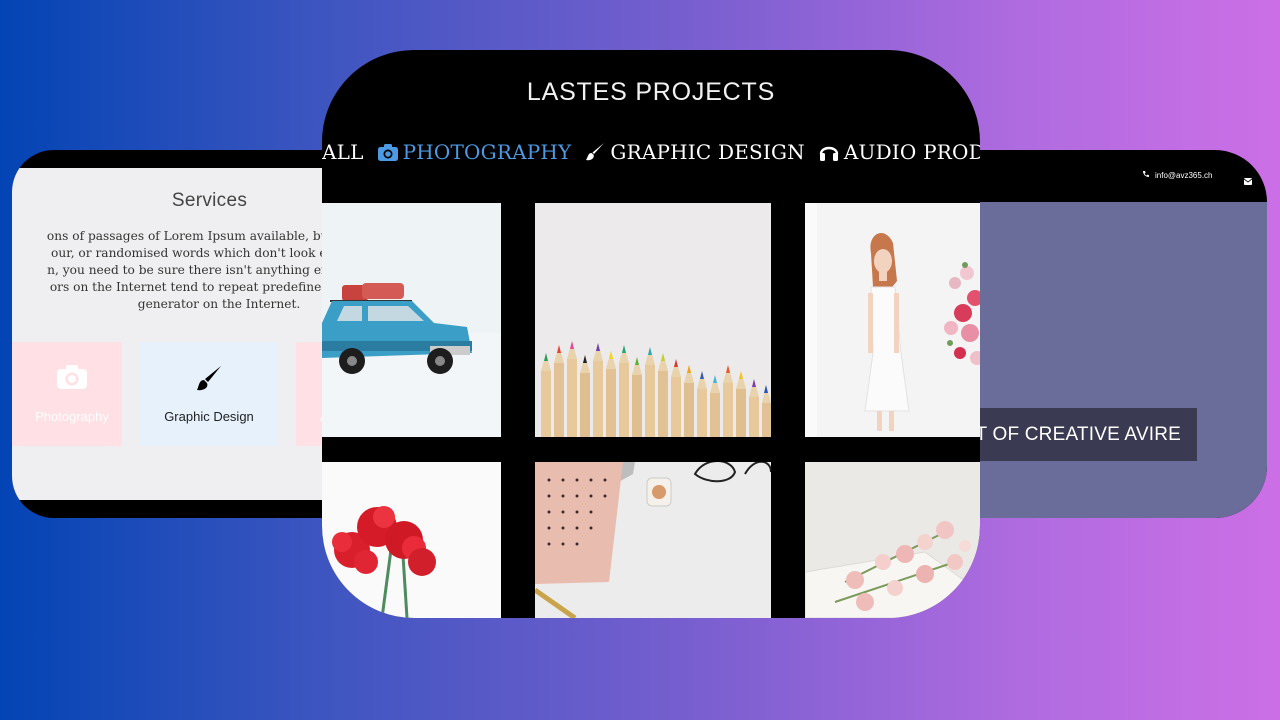 The height and width of the screenshot is (720, 1280). I want to click on contact-email: info@avz365.ch, so click(1177, 175).